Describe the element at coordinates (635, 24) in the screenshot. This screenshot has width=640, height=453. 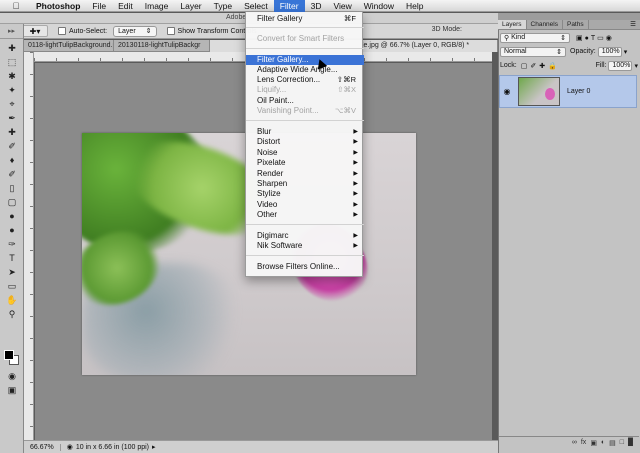
I see `panel-menu-icon: ☰` at that location.